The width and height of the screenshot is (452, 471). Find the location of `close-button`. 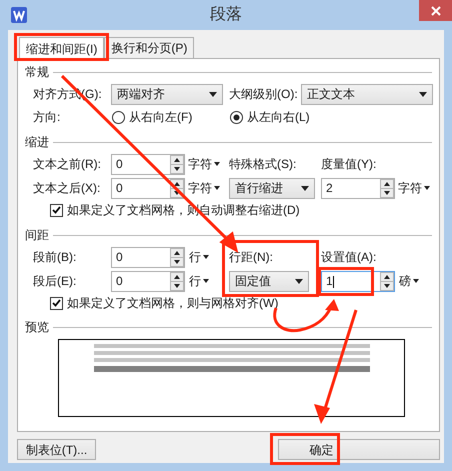

close-button is located at coordinates (435, 10).